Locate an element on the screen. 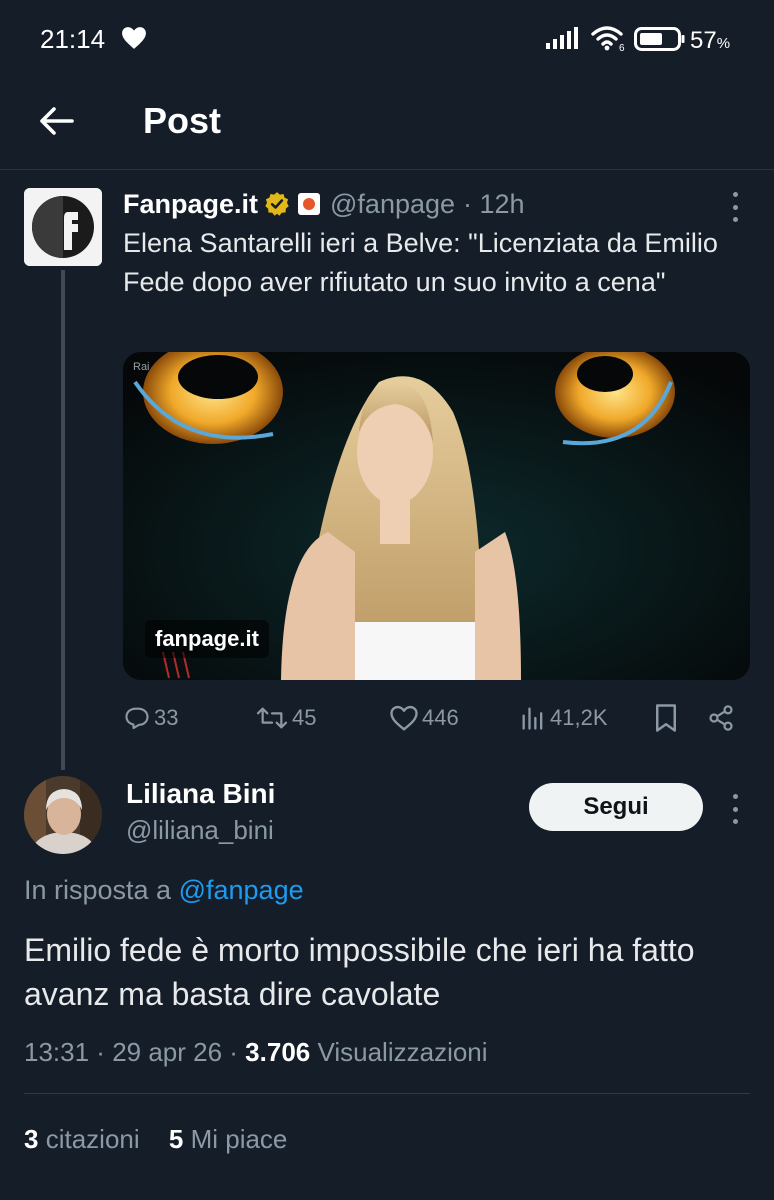  author-handle: @fanpage is located at coordinates (392, 204).